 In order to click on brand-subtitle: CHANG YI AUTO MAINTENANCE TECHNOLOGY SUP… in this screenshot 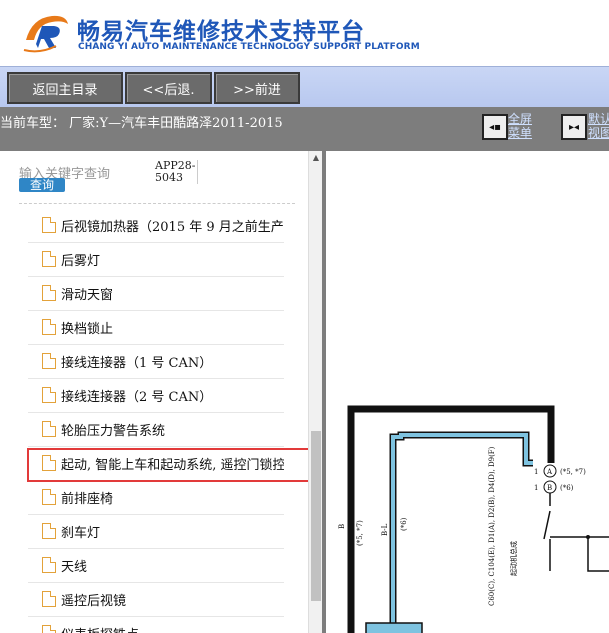, I will do `click(249, 47)`.